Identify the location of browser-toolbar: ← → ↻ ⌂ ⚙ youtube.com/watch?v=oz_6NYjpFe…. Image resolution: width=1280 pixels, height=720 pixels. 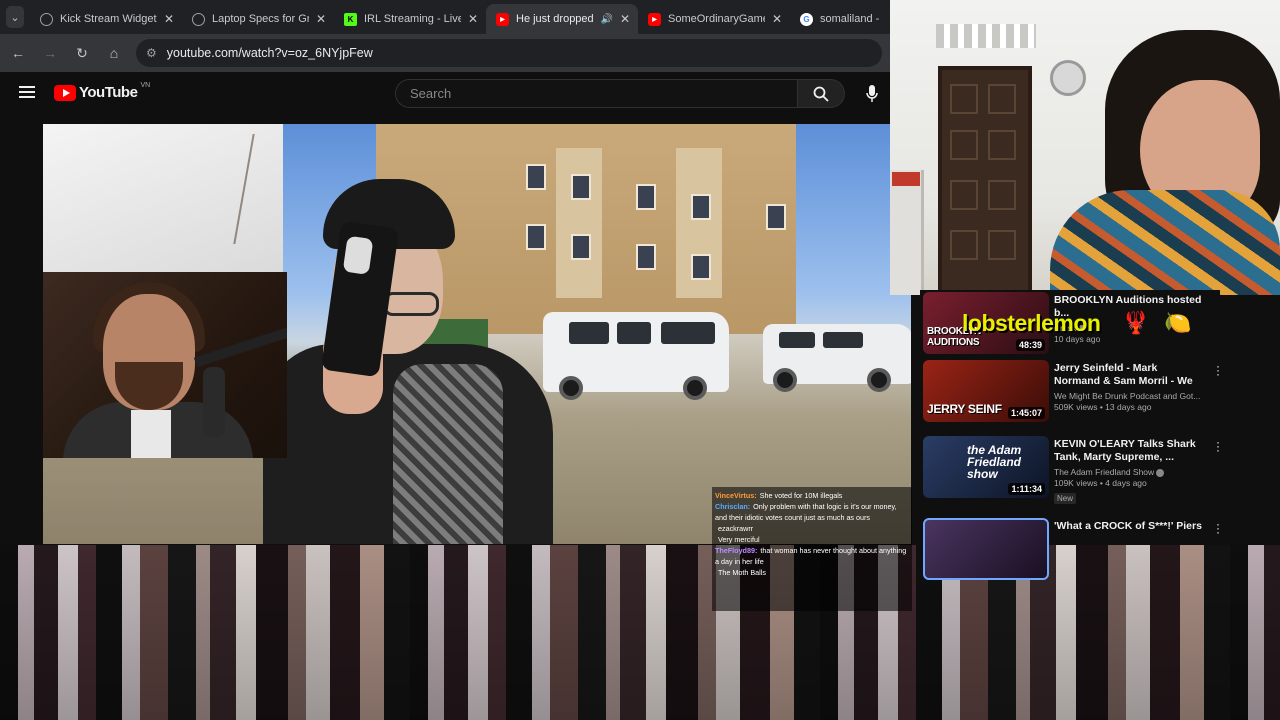
(445, 53).